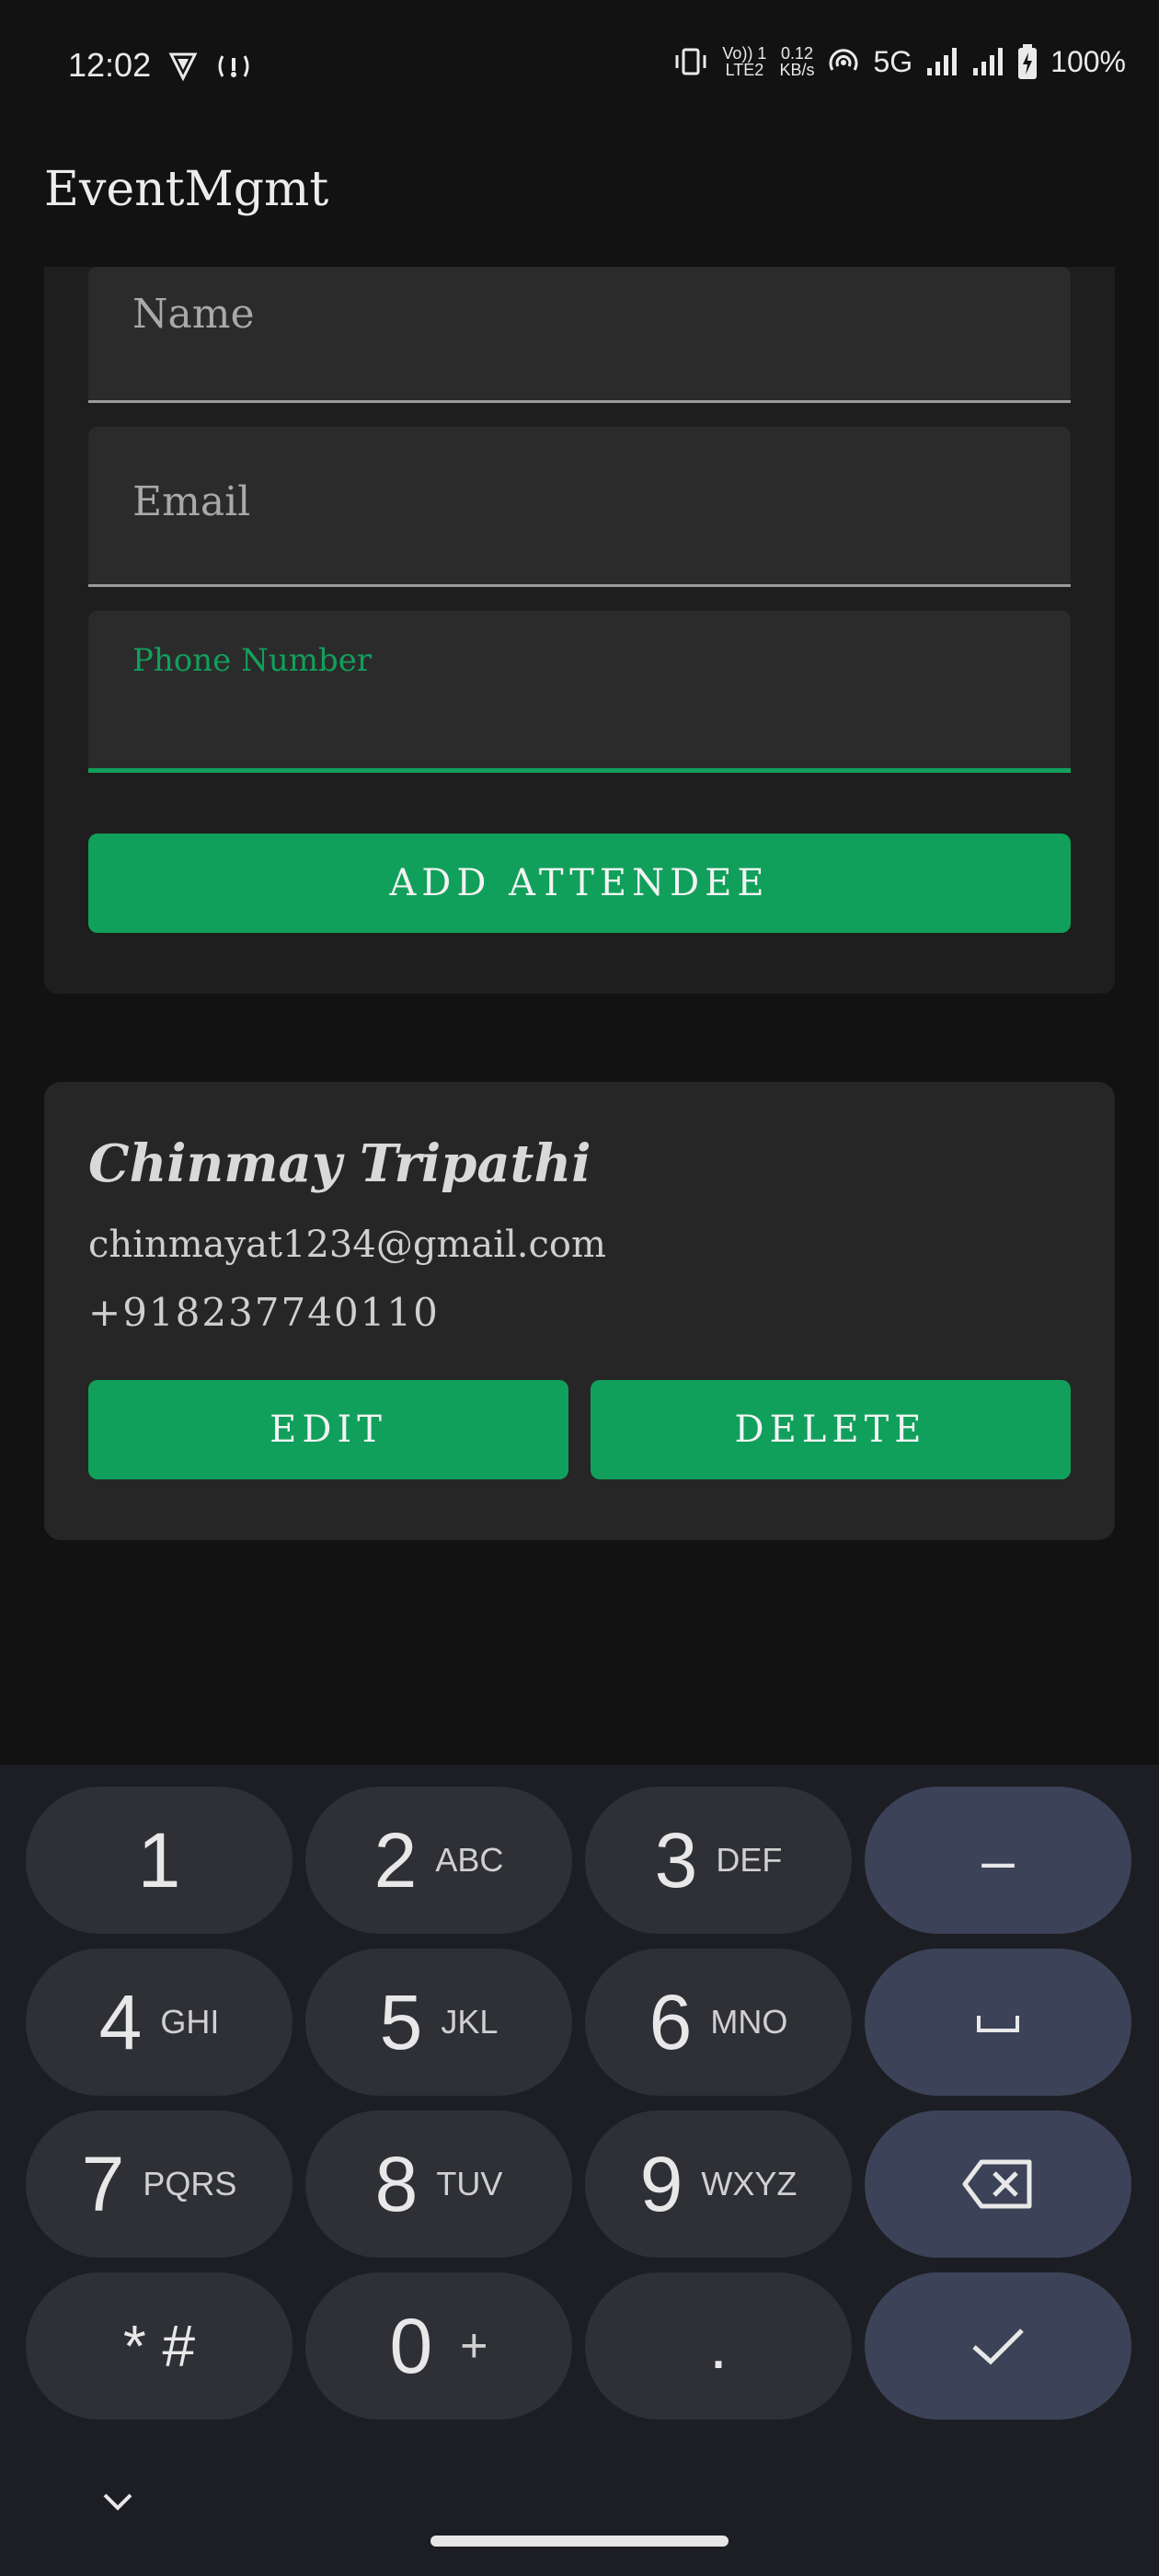 This screenshot has width=1159, height=2576. Describe the element at coordinates (401, 2021) in the screenshot. I see `key-5-digit: 5` at that location.